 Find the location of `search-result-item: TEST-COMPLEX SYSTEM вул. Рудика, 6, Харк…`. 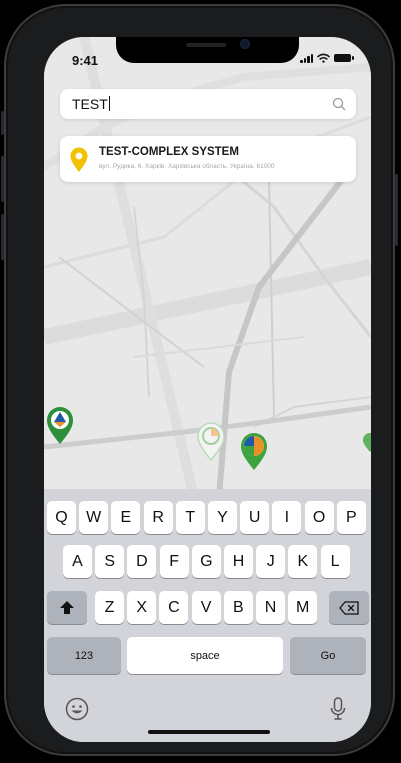

search-result-item: TEST-COMPLEX SYSTEM вул. Рудика, 6, Харк… is located at coordinates (208, 159).